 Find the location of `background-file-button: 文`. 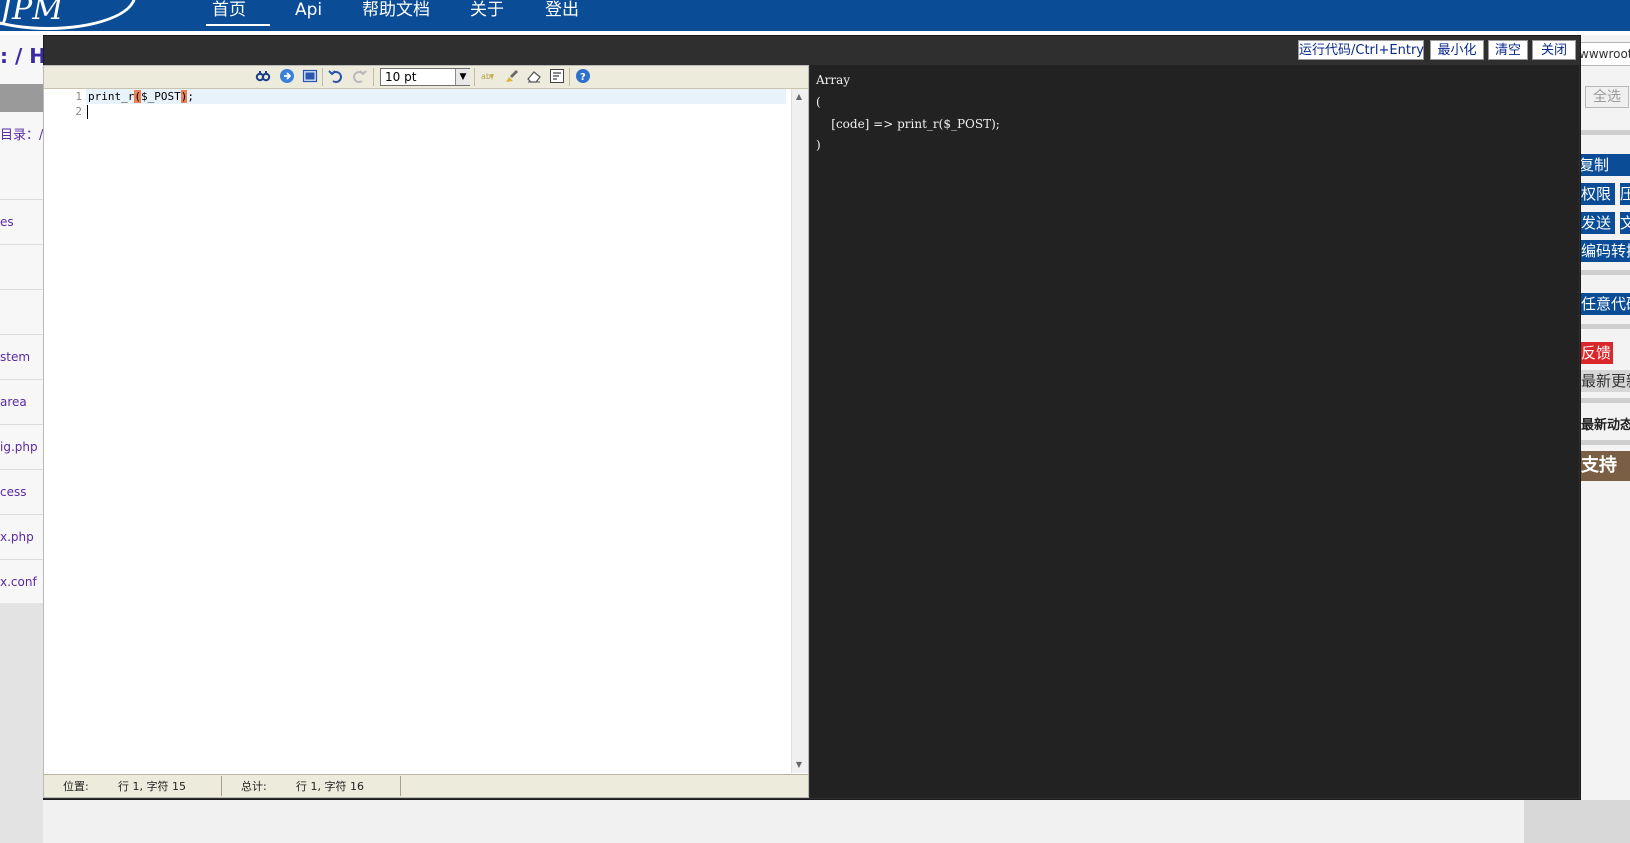

background-file-button: 文 is located at coordinates (1625, 223).